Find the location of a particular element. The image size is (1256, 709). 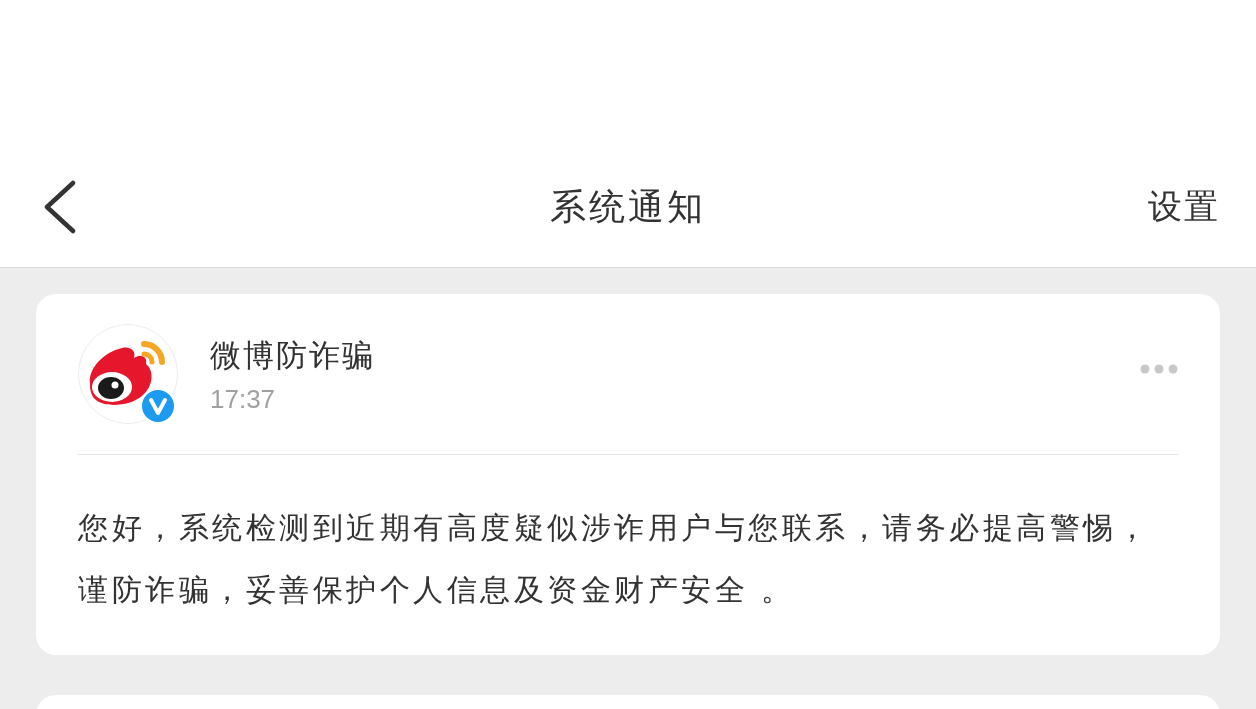

settings-button: 设置 is located at coordinates (1184, 206).